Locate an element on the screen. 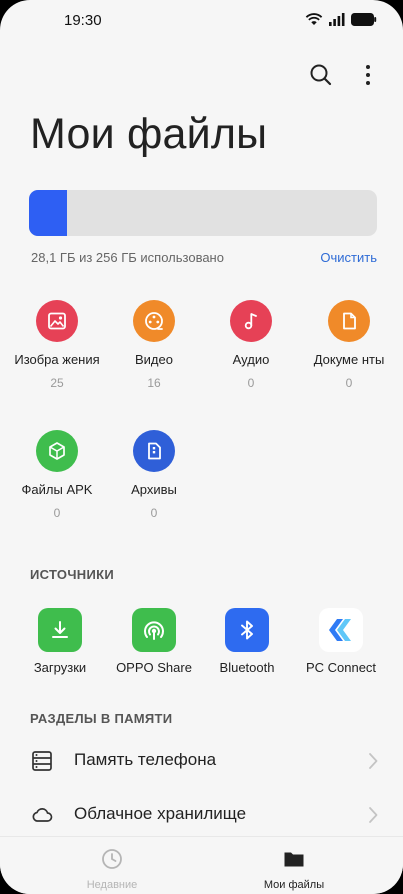 The width and height of the screenshot is (403, 894). battery-icon is located at coordinates (364, 19).